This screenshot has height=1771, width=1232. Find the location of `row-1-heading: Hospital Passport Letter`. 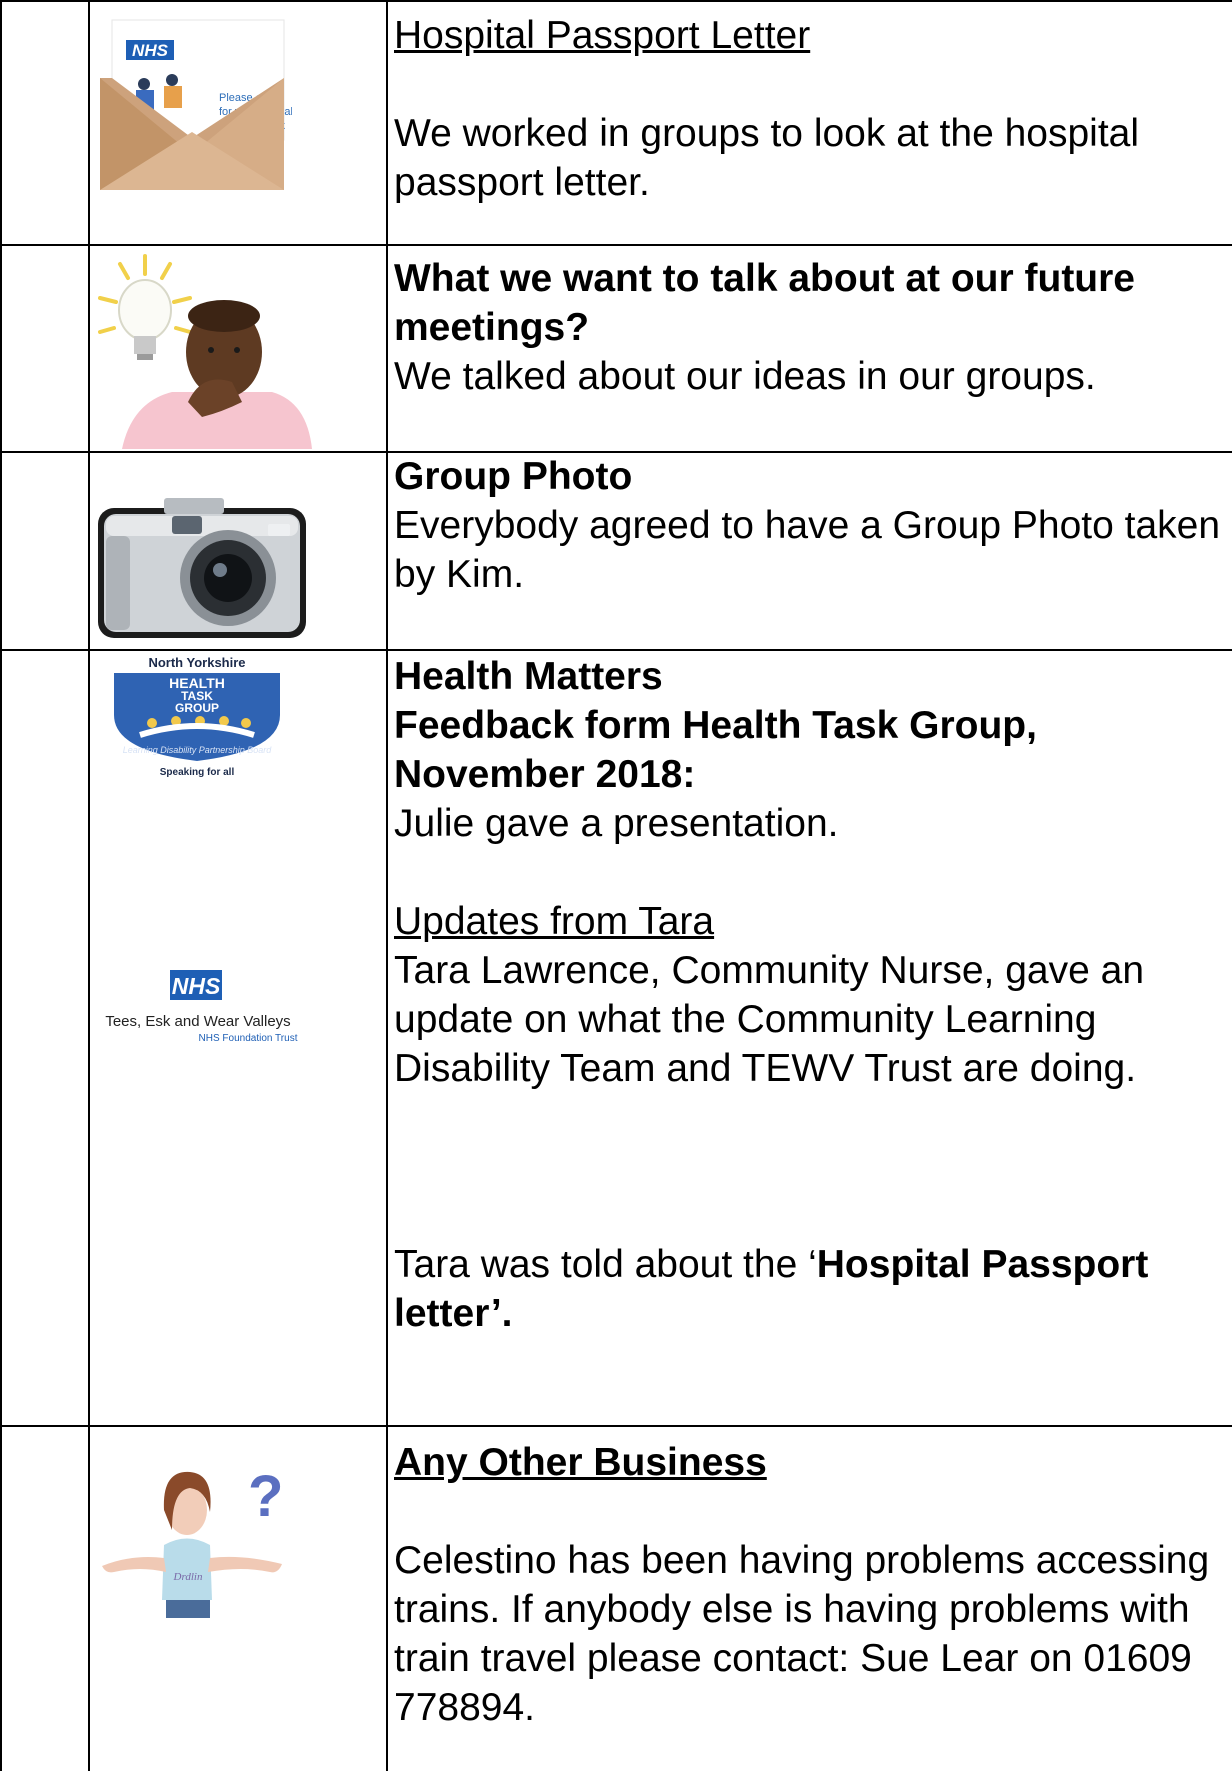

row-1-heading: Hospital Passport Letter is located at coordinates (602, 35).